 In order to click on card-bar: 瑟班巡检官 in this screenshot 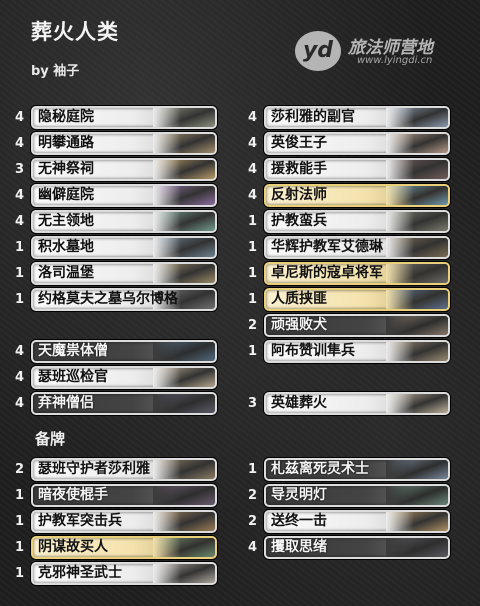, I will do `click(124, 377)`.